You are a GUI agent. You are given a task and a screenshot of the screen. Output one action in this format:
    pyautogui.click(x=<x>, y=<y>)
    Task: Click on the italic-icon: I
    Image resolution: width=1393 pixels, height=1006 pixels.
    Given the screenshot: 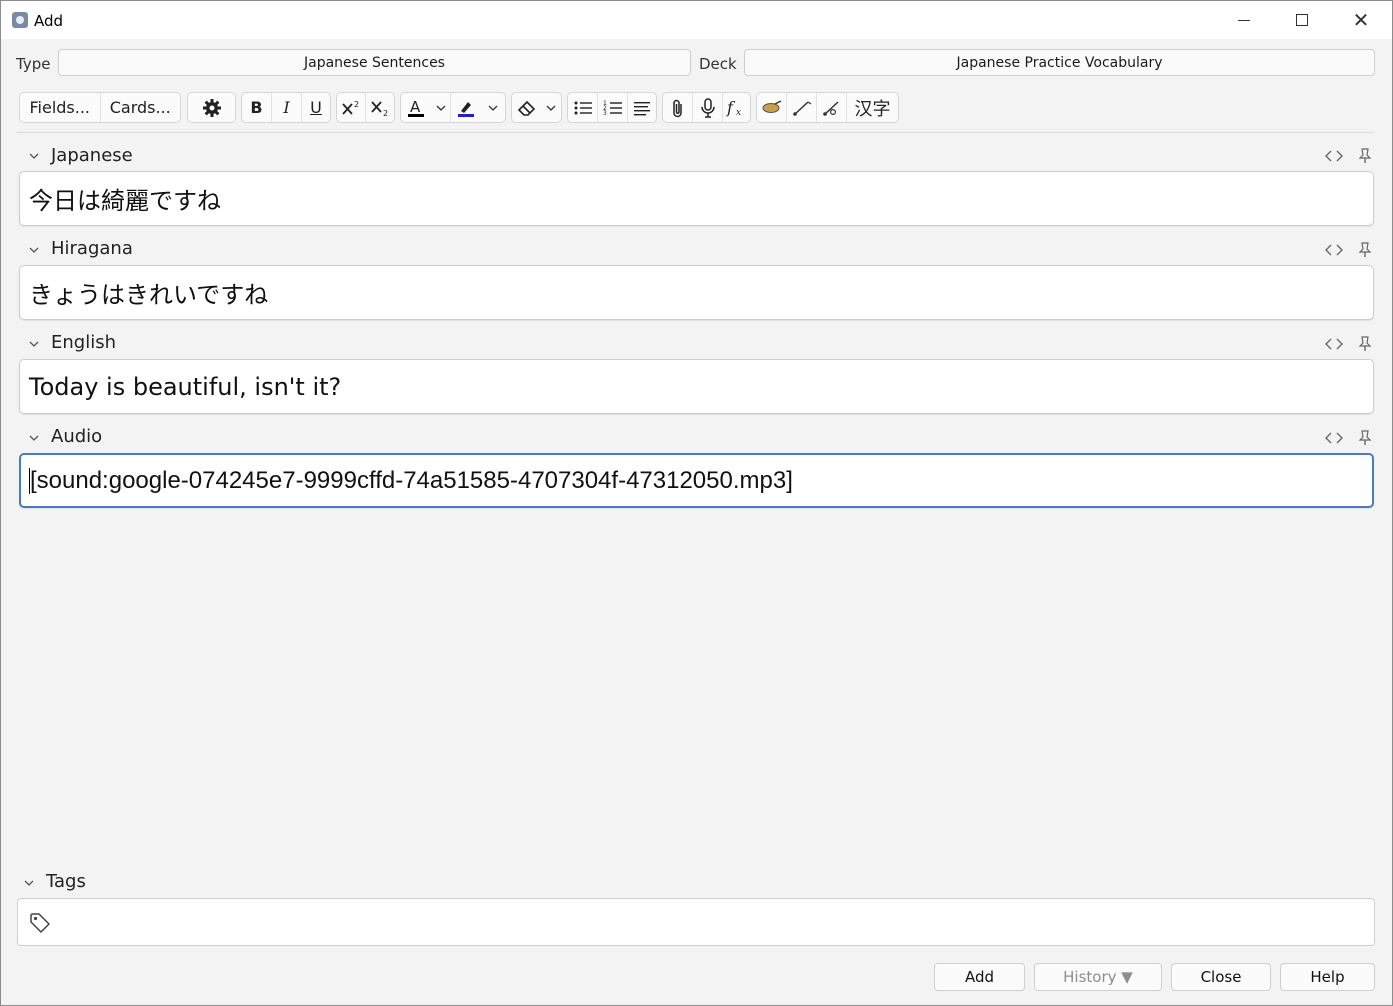 What is the action you would take?
    pyautogui.click(x=286, y=107)
    